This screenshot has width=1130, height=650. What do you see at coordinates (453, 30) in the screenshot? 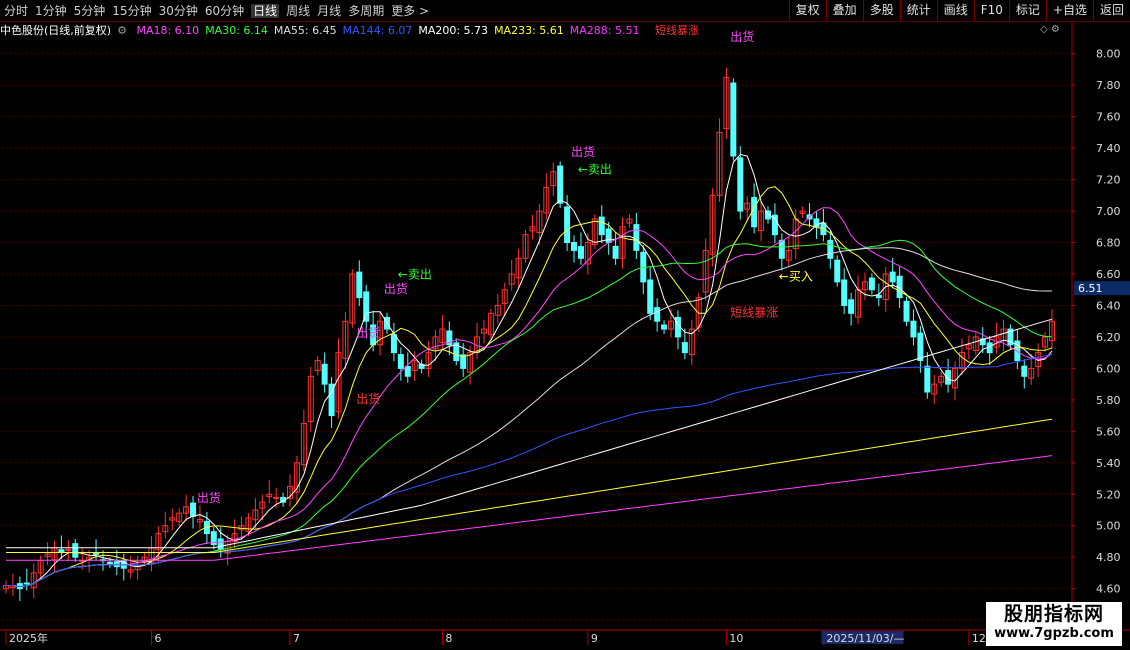
I see `ma-legend-4: MA200: 5.73` at bounding box center [453, 30].